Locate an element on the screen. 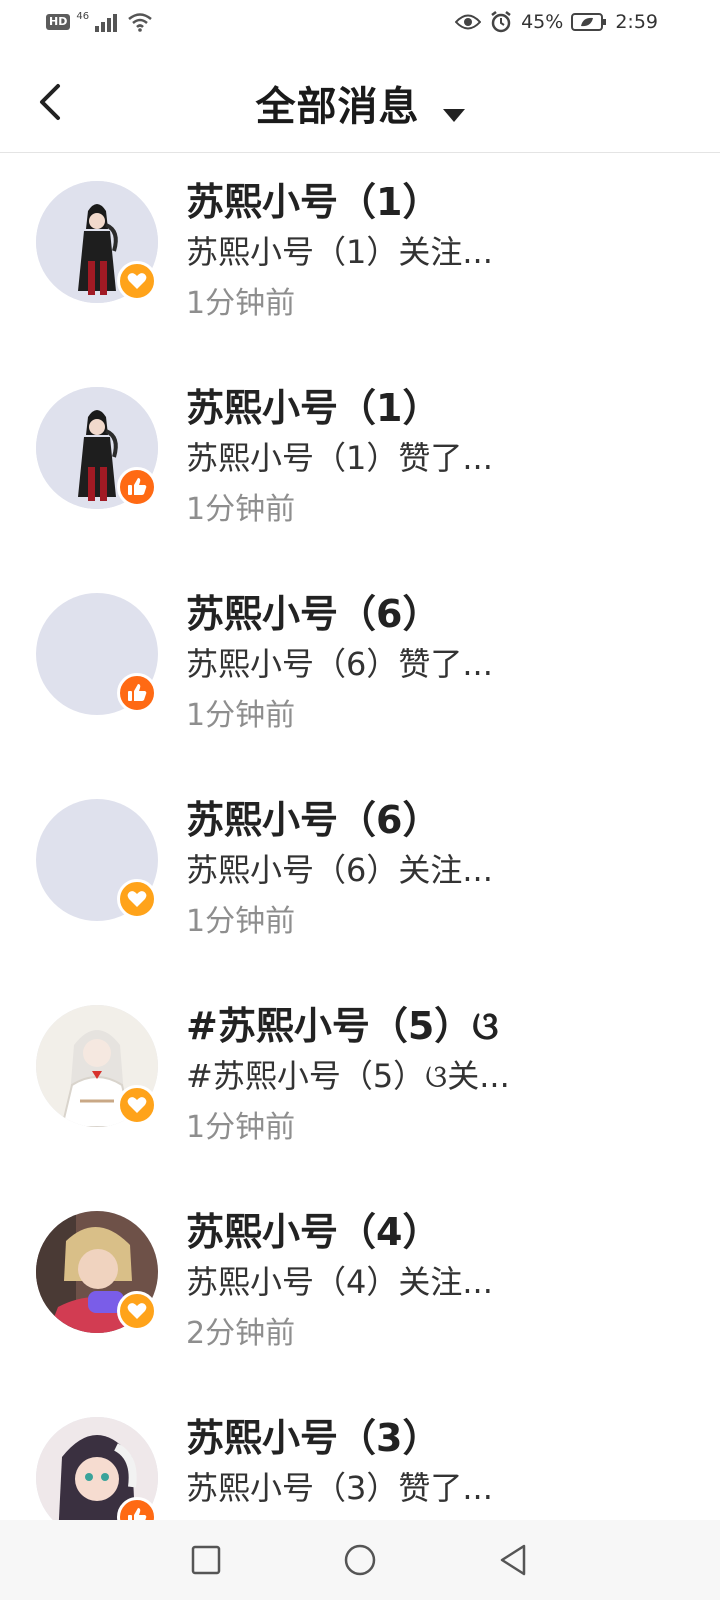 The height and width of the screenshot is (1600, 720). battery-percent: 45% is located at coordinates (542, 22).